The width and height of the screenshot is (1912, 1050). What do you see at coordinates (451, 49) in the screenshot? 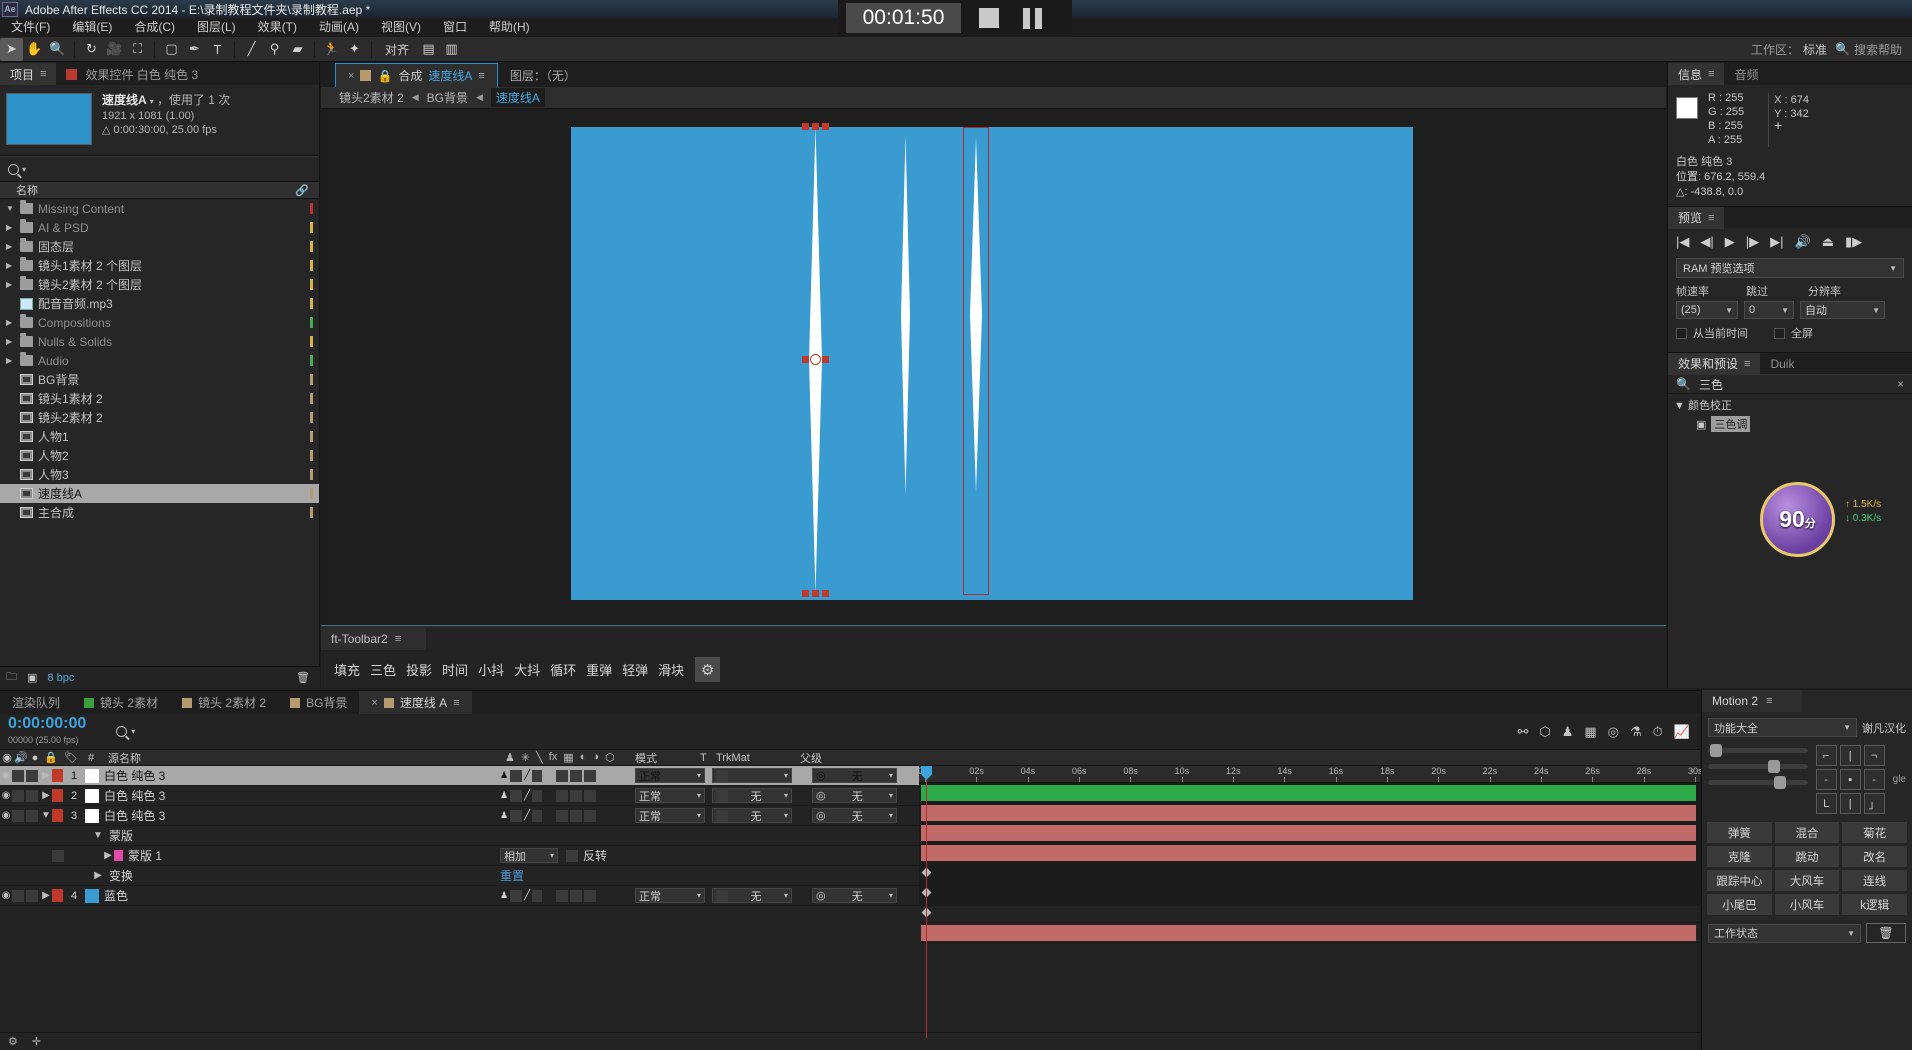
I see `align-center-icon: ▥` at bounding box center [451, 49].